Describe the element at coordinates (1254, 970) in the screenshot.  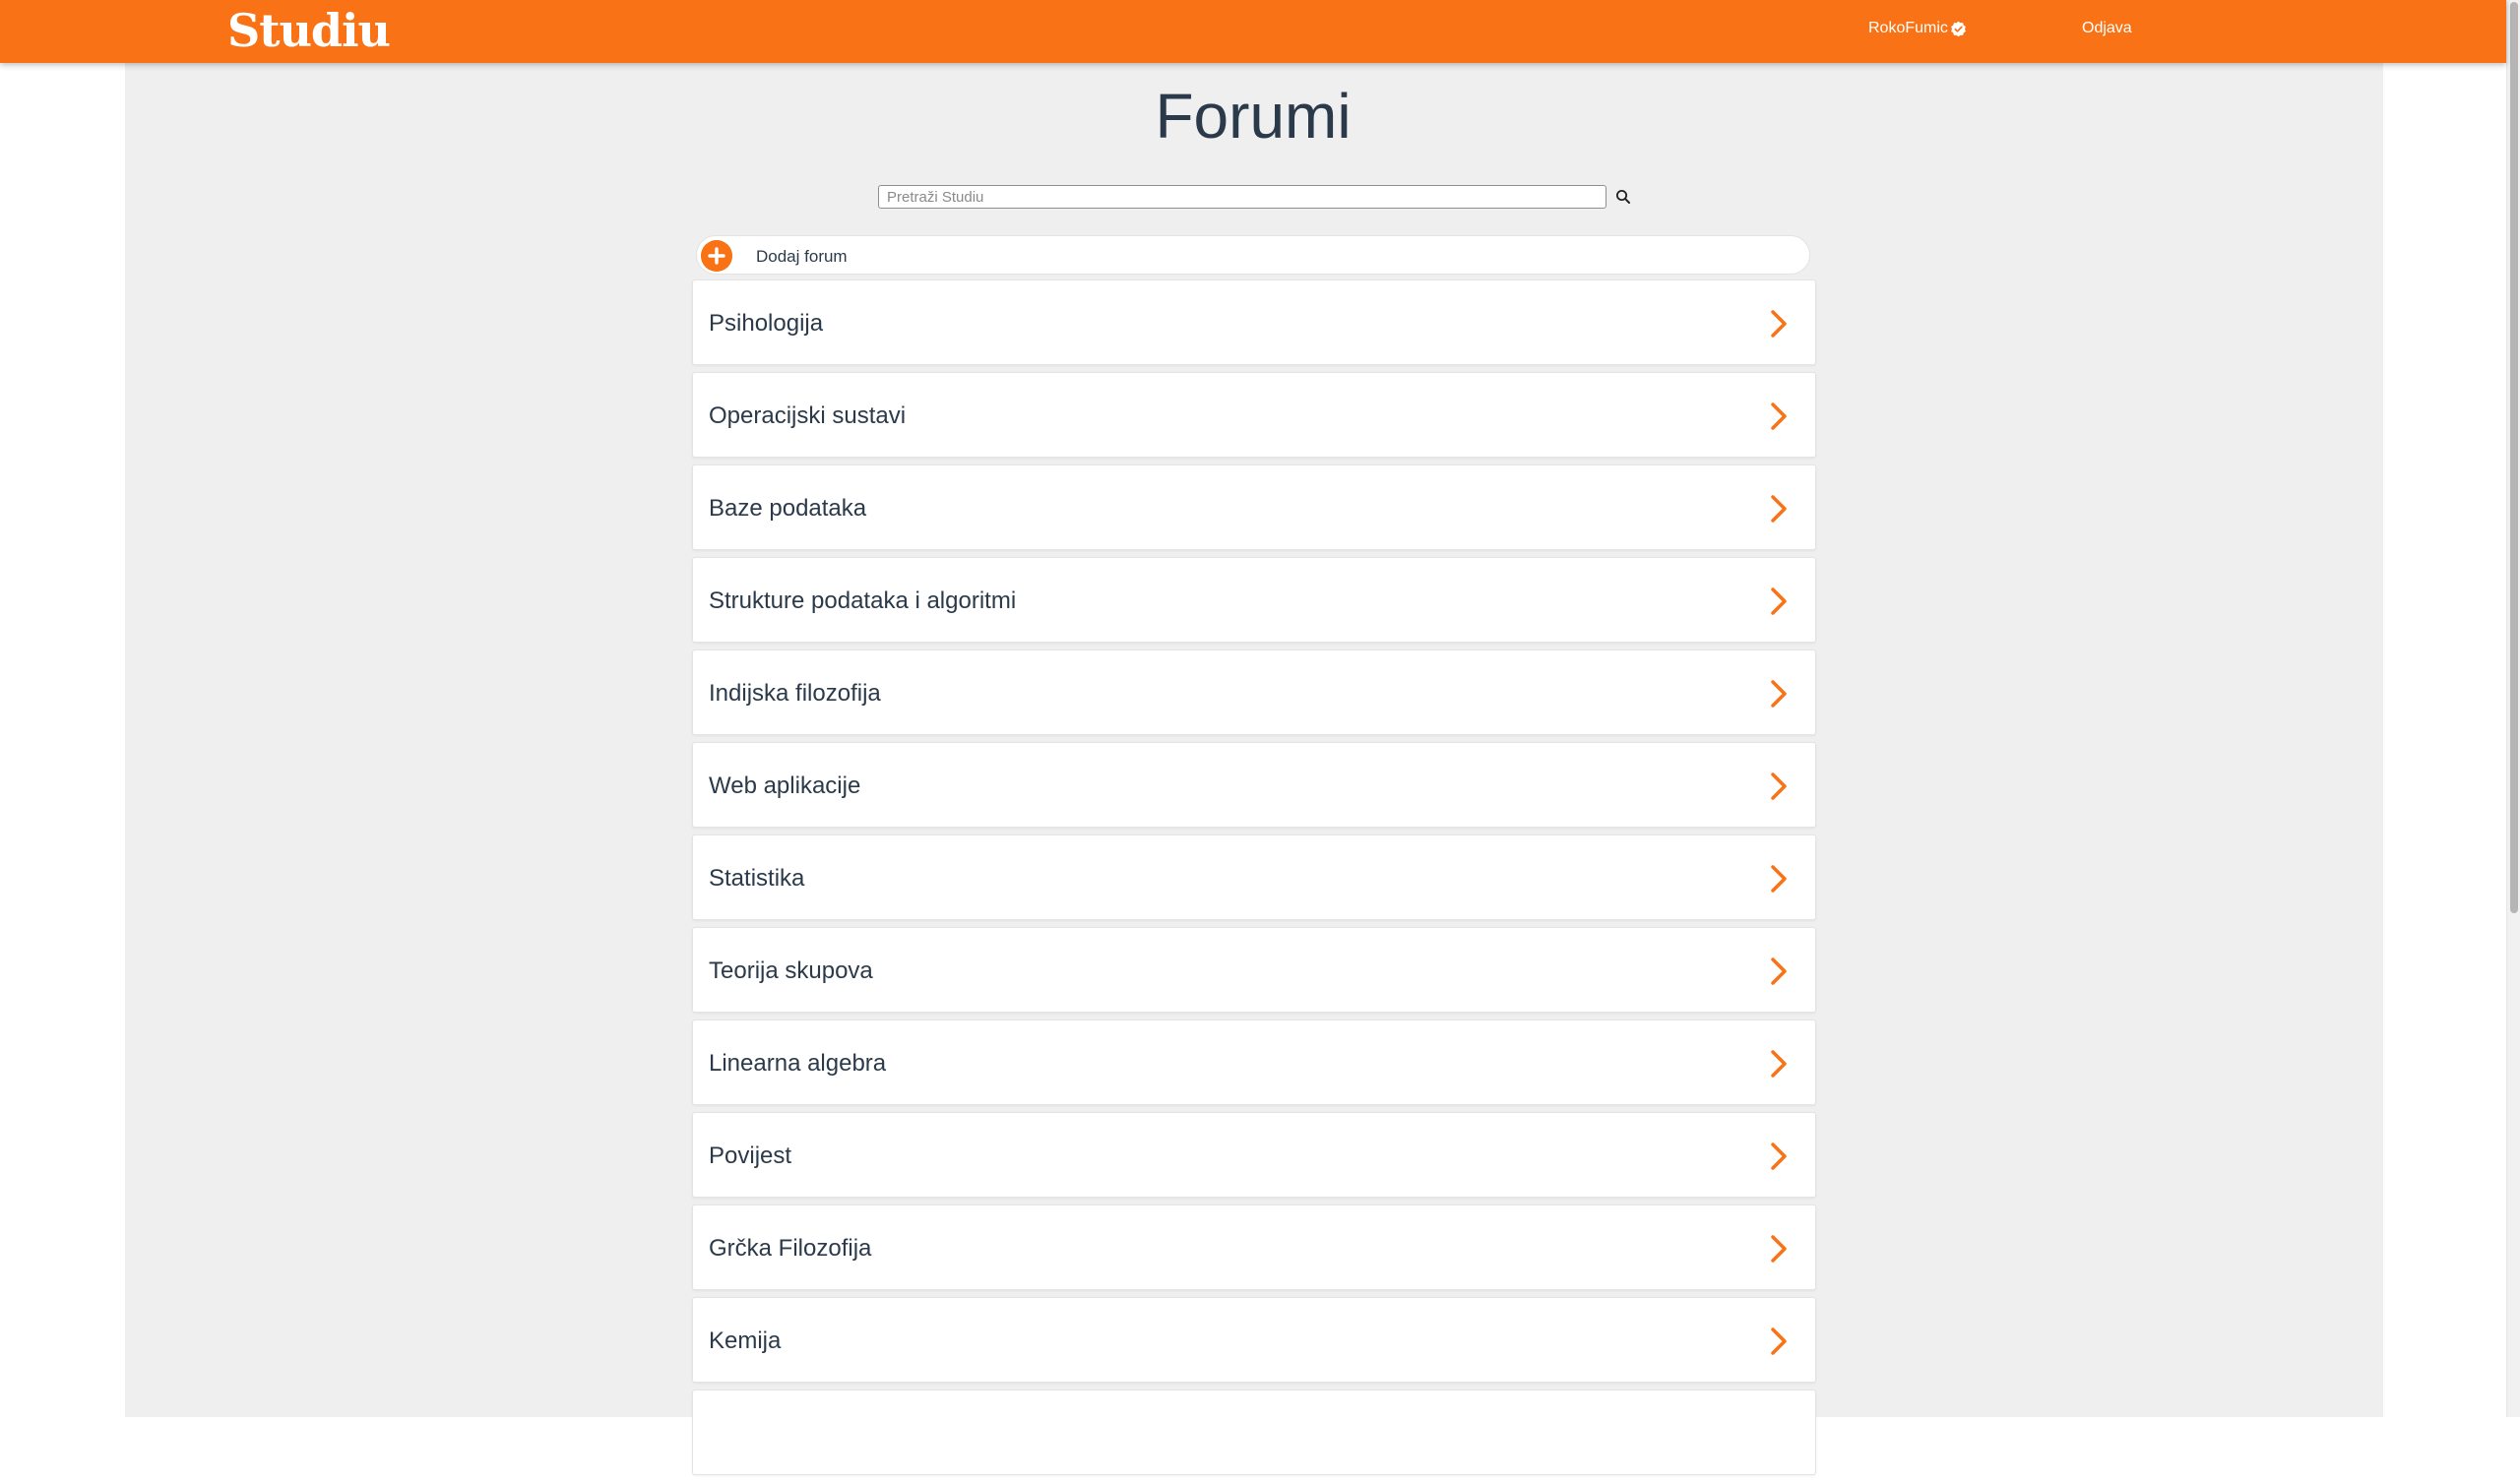
I see `forum-item: Teorija skupova` at that location.